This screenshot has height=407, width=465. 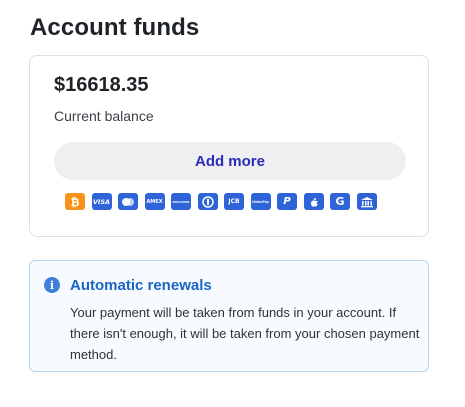 What do you see at coordinates (366, 201) in the screenshot?
I see `bank-icon` at bounding box center [366, 201].